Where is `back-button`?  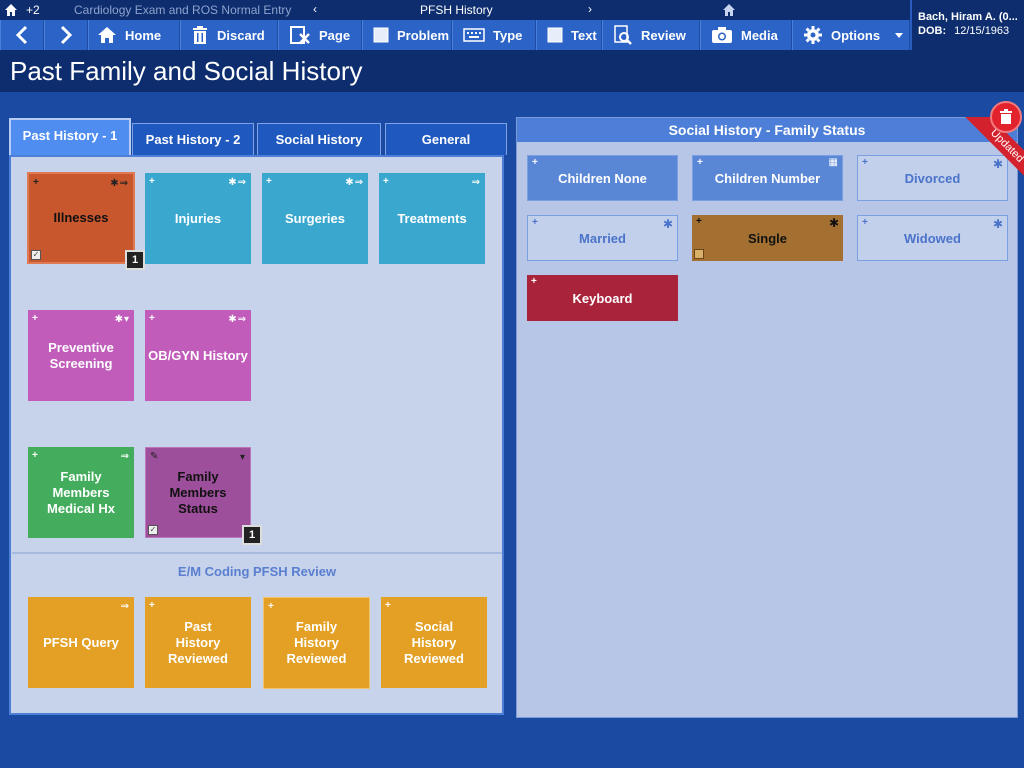 back-button is located at coordinates (22, 35).